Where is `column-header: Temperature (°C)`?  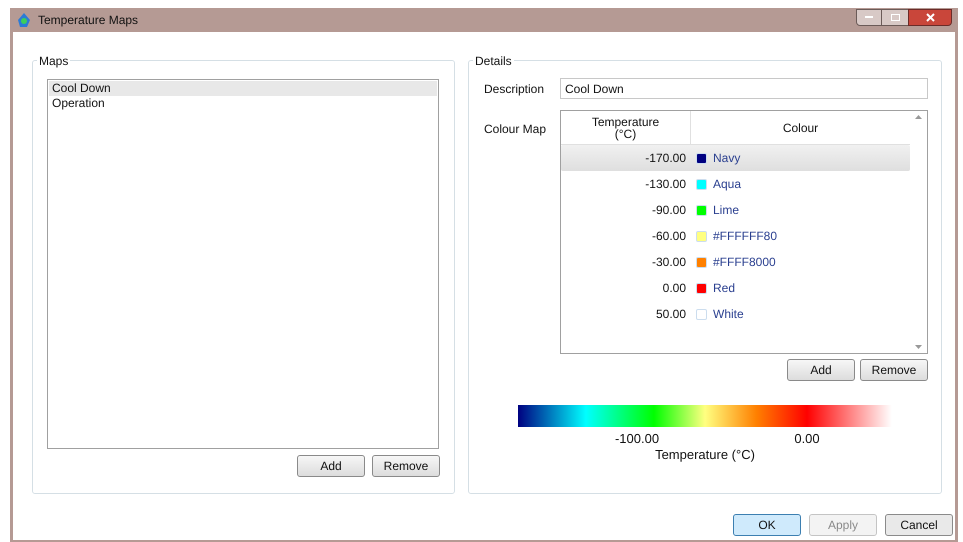 column-header: Temperature (°C) is located at coordinates (626, 128).